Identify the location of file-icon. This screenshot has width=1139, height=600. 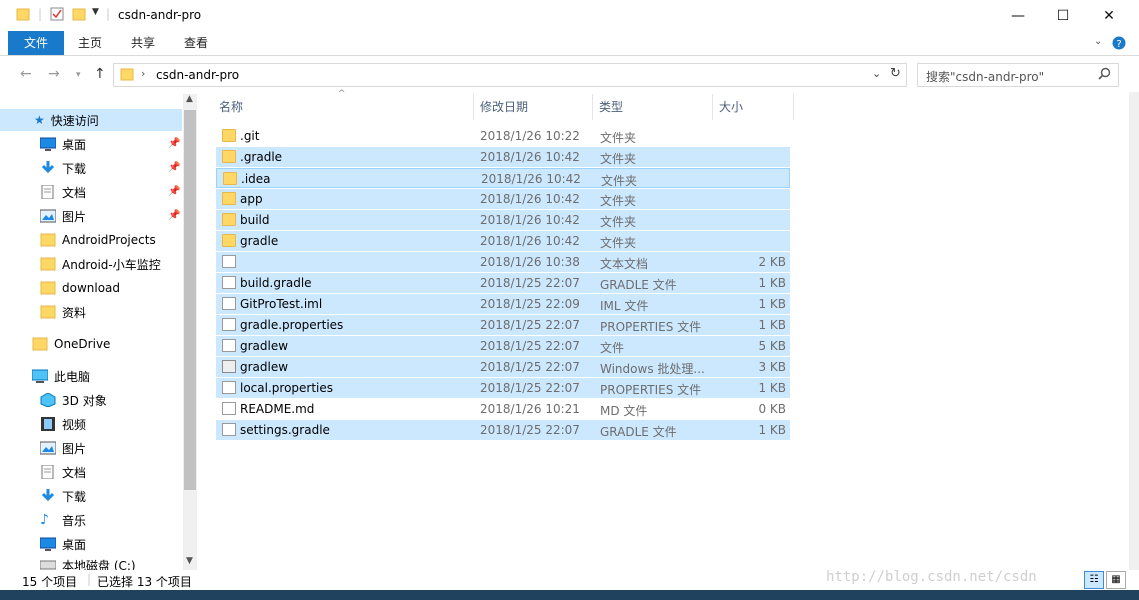
(229, 345).